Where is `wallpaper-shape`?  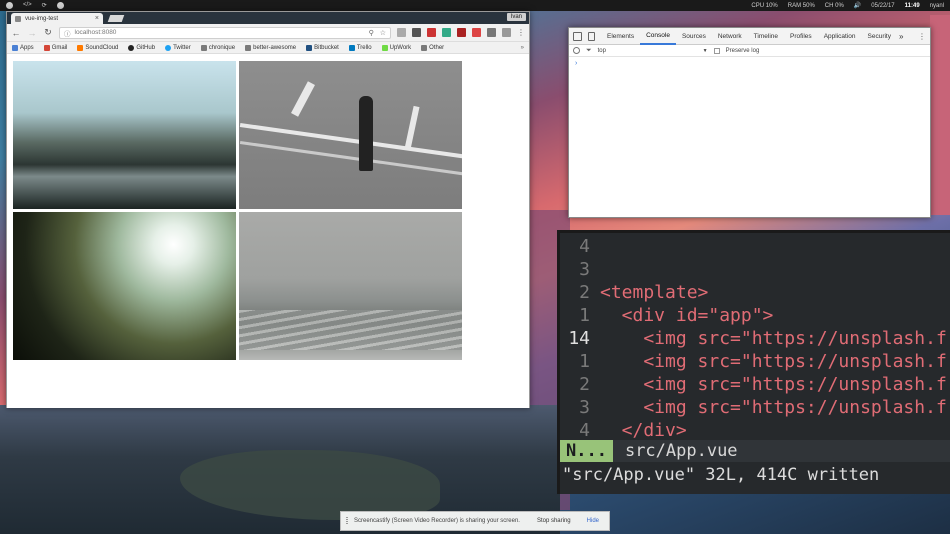
wallpaper-shape is located at coordinates (940, 115).